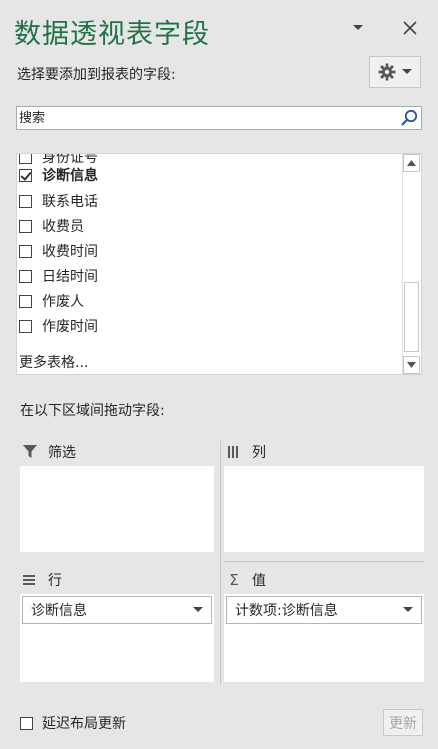 The height and width of the screenshot is (749, 438). Describe the element at coordinates (259, 581) in the screenshot. I see `values-area-label: 值` at that location.